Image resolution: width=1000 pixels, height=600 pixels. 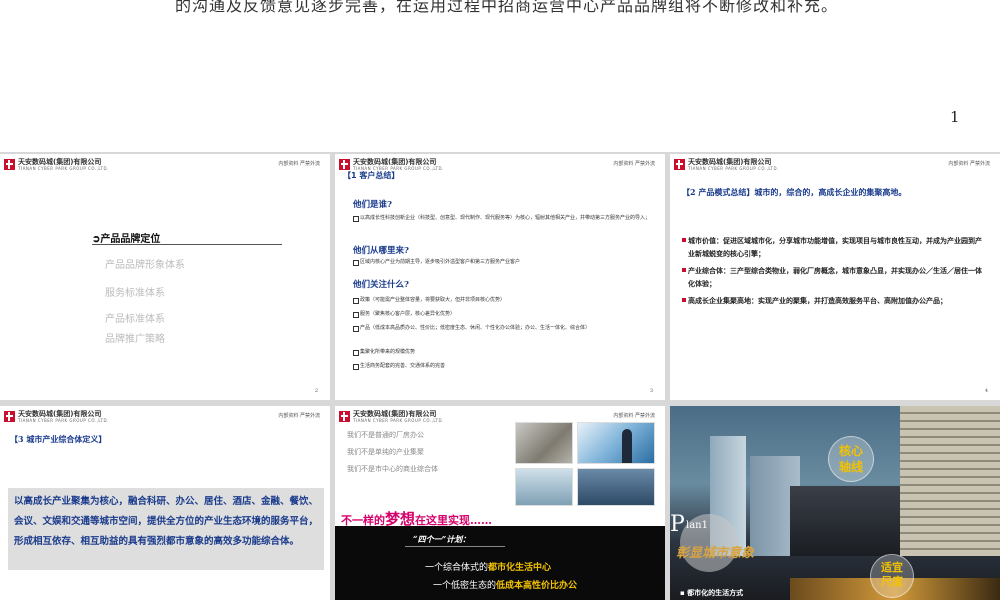 I want to click on plan-underline, so click(x=455, y=546).